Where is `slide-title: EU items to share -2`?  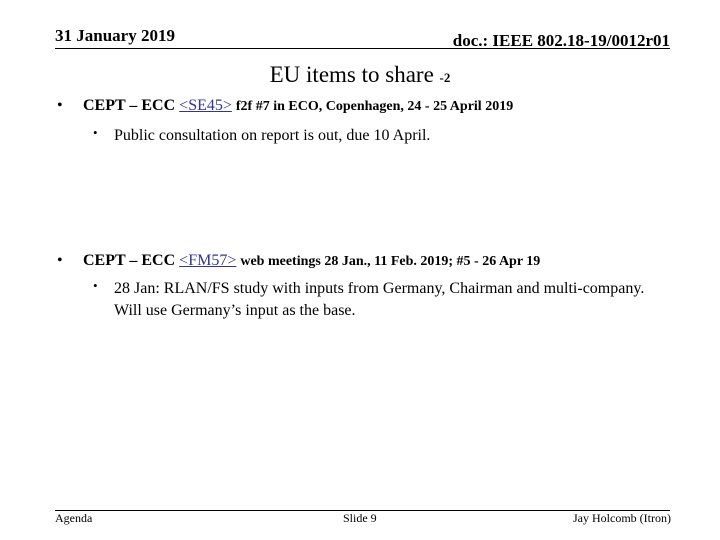
slide-title: EU items to share -2 is located at coordinates (360, 75).